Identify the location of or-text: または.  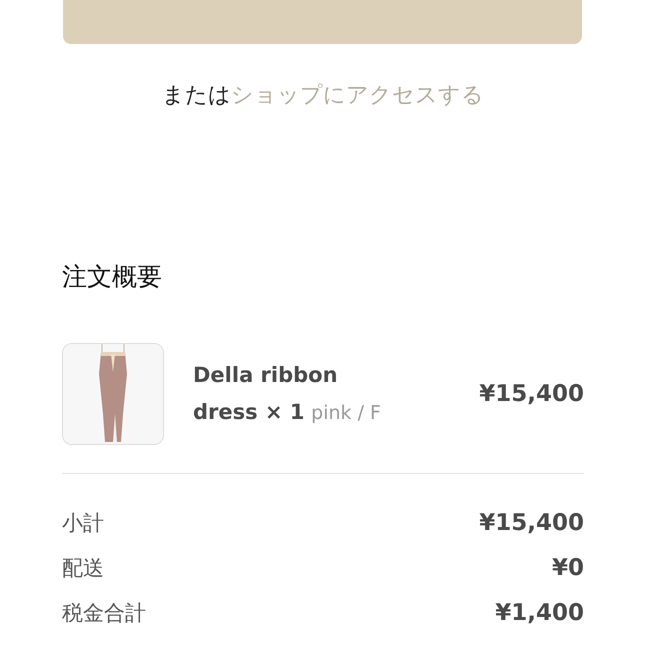
(196, 95).